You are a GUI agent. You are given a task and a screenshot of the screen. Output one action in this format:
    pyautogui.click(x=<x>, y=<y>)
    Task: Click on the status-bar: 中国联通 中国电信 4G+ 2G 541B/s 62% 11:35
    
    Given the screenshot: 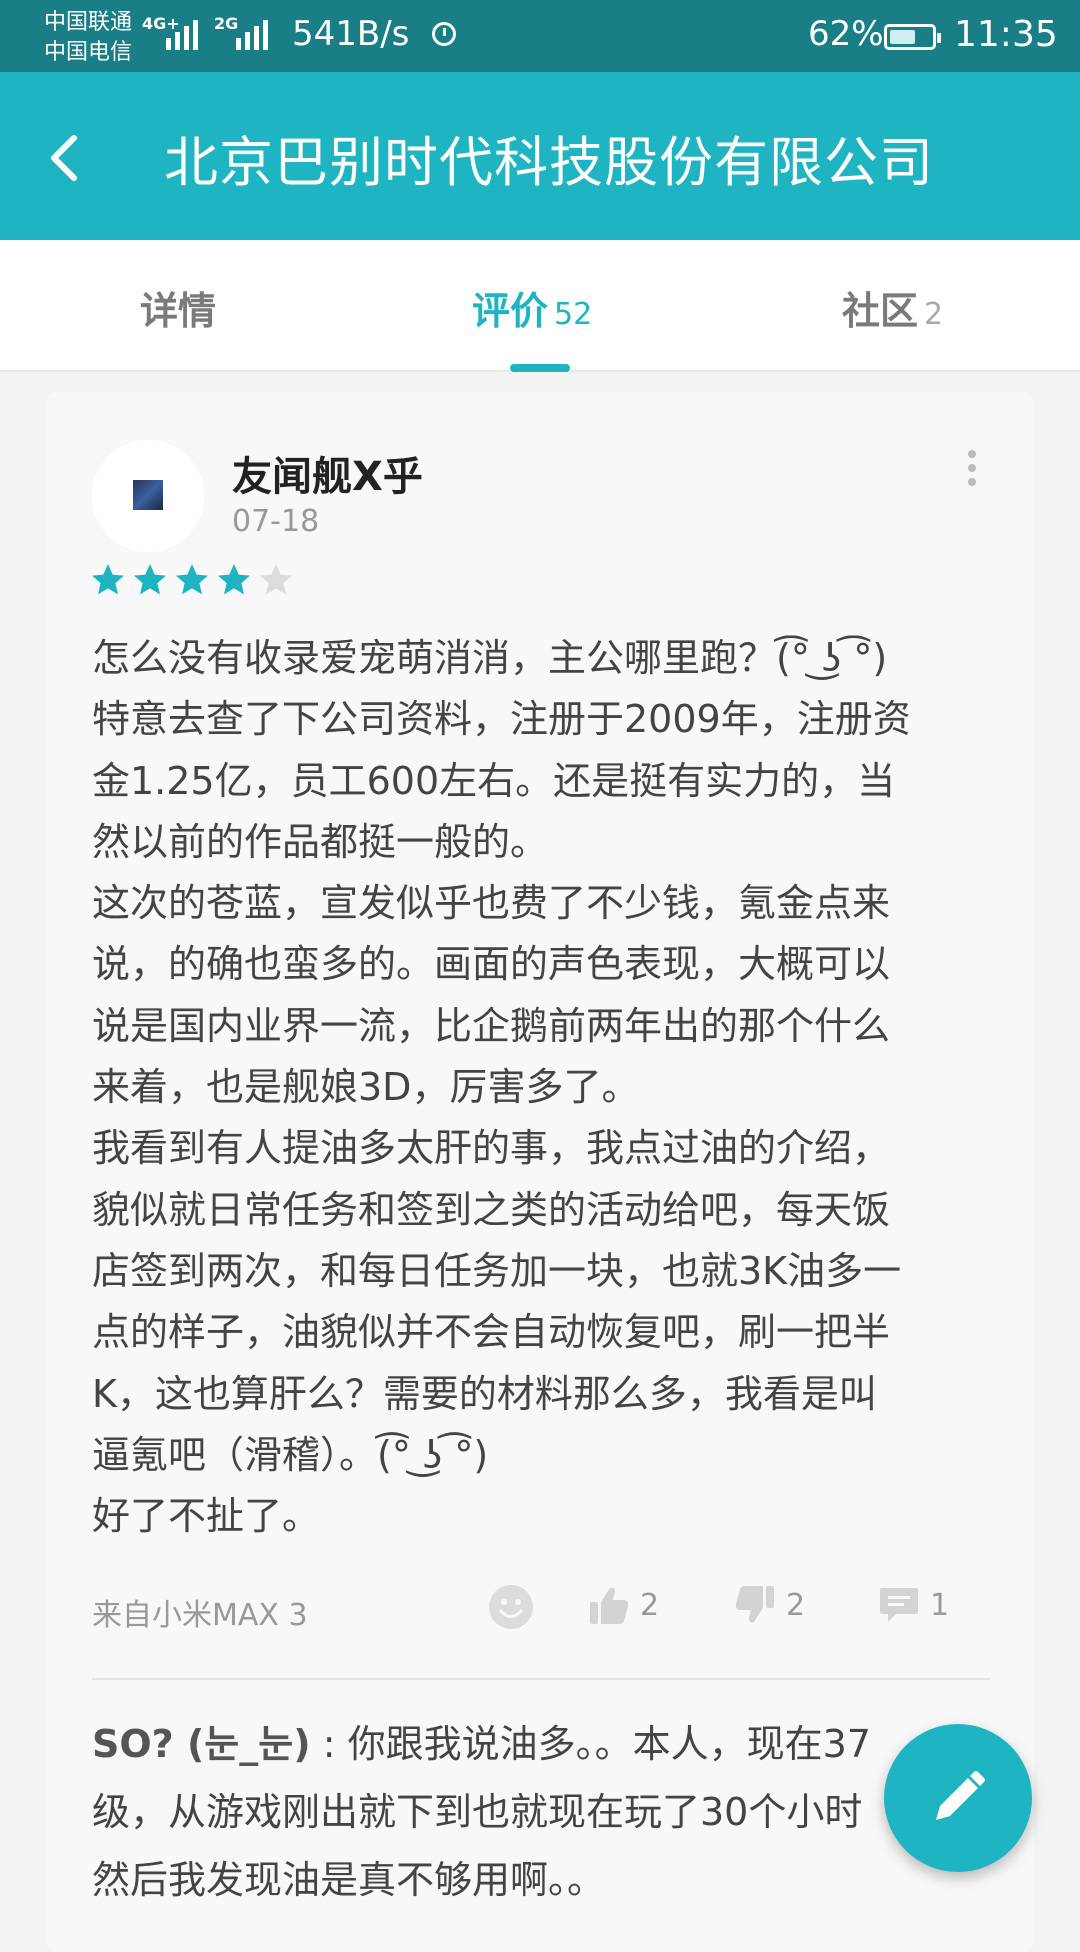 What is the action you would take?
    pyautogui.click(x=540, y=36)
    